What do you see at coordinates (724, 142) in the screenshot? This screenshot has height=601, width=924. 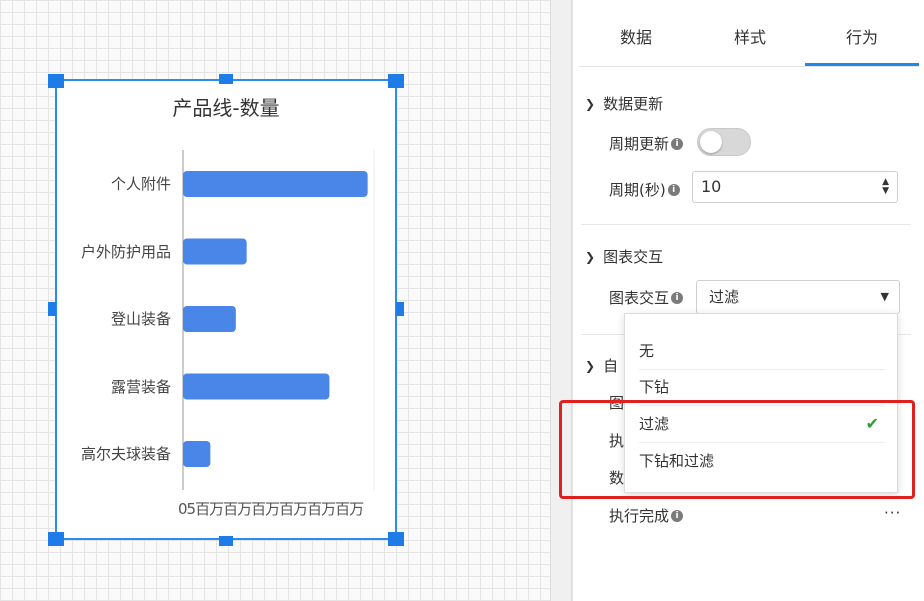 I see `periodic-refresh-toggle` at bounding box center [724, 142].